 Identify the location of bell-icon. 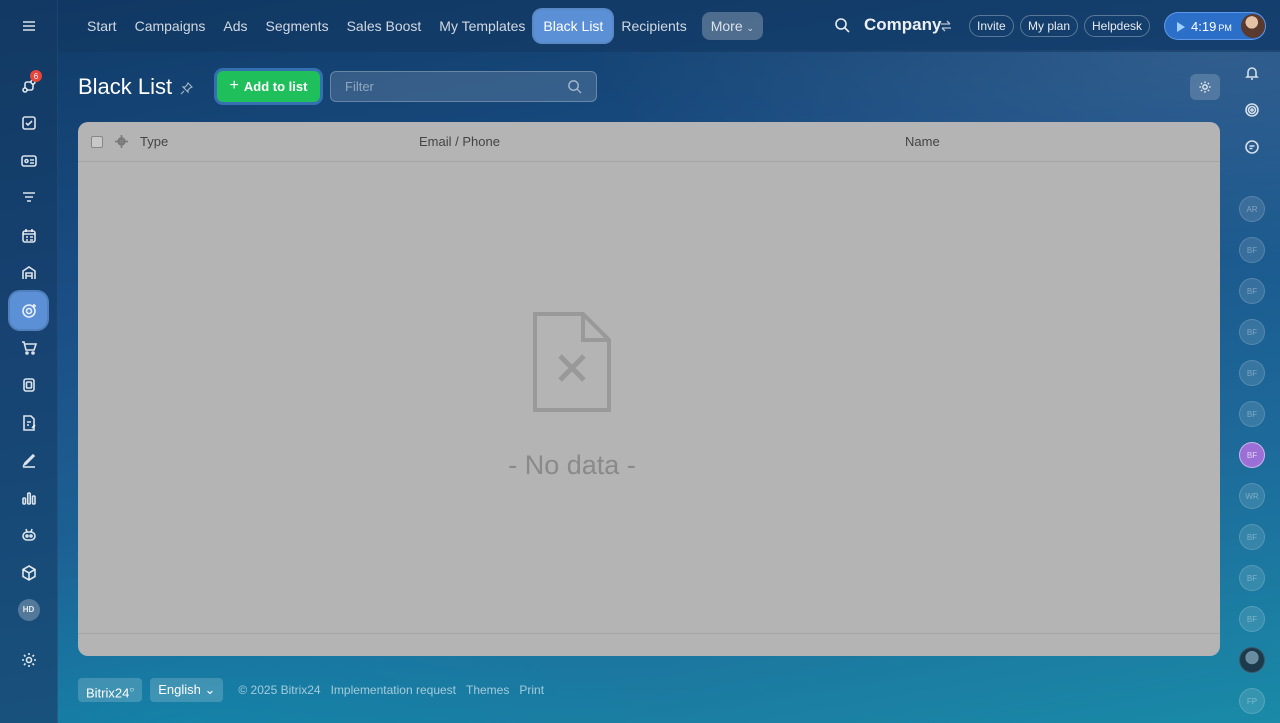
(1252, 73).